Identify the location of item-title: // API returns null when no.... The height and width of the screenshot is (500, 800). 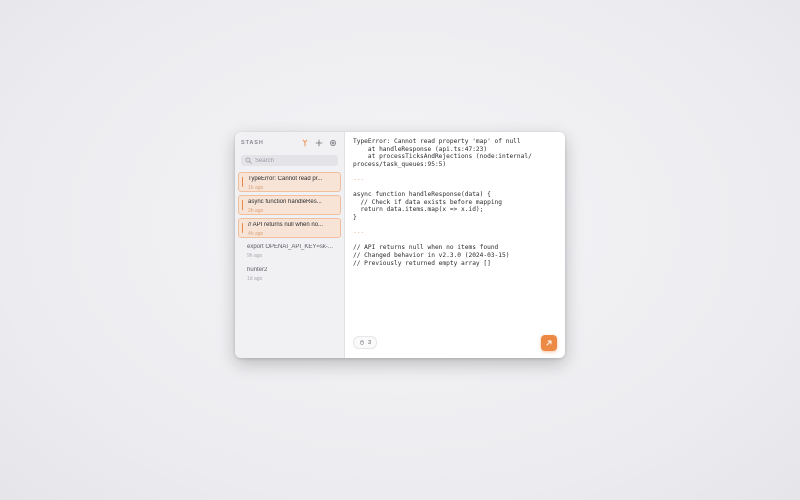
(286, 225).